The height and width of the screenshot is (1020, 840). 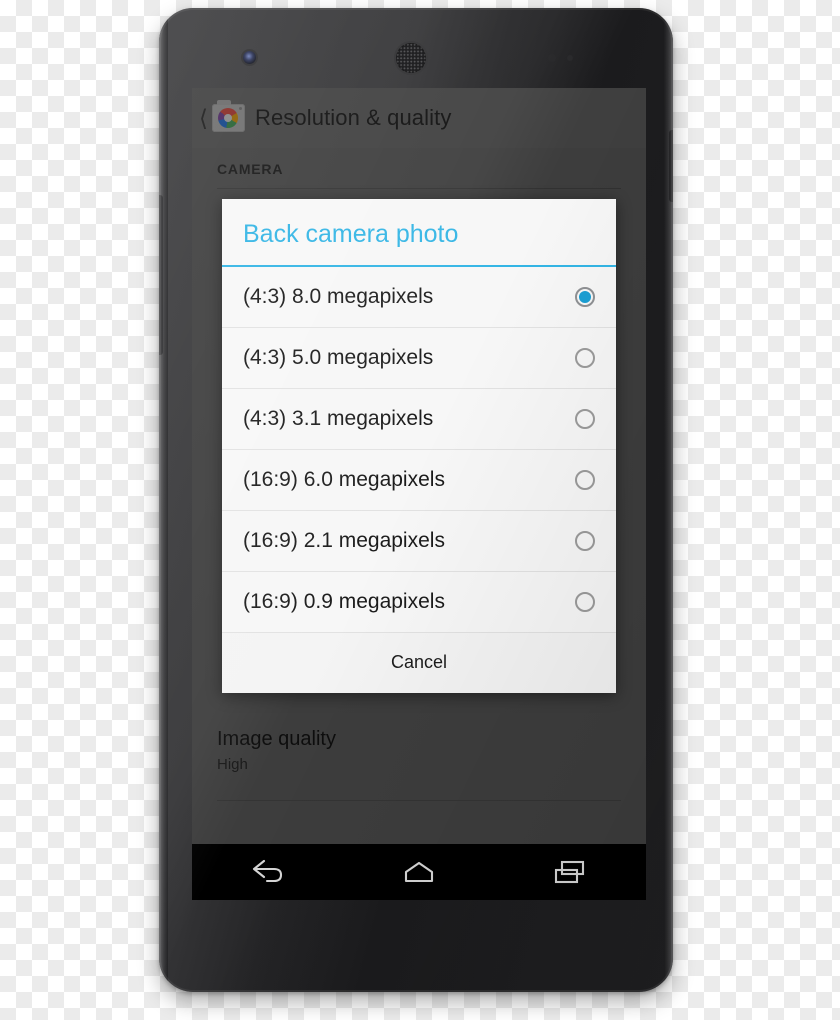 What do you see at coordinates (161, 275) in the screenshot?
I see `volume-rocker-button` at bounding box center [161, 275].